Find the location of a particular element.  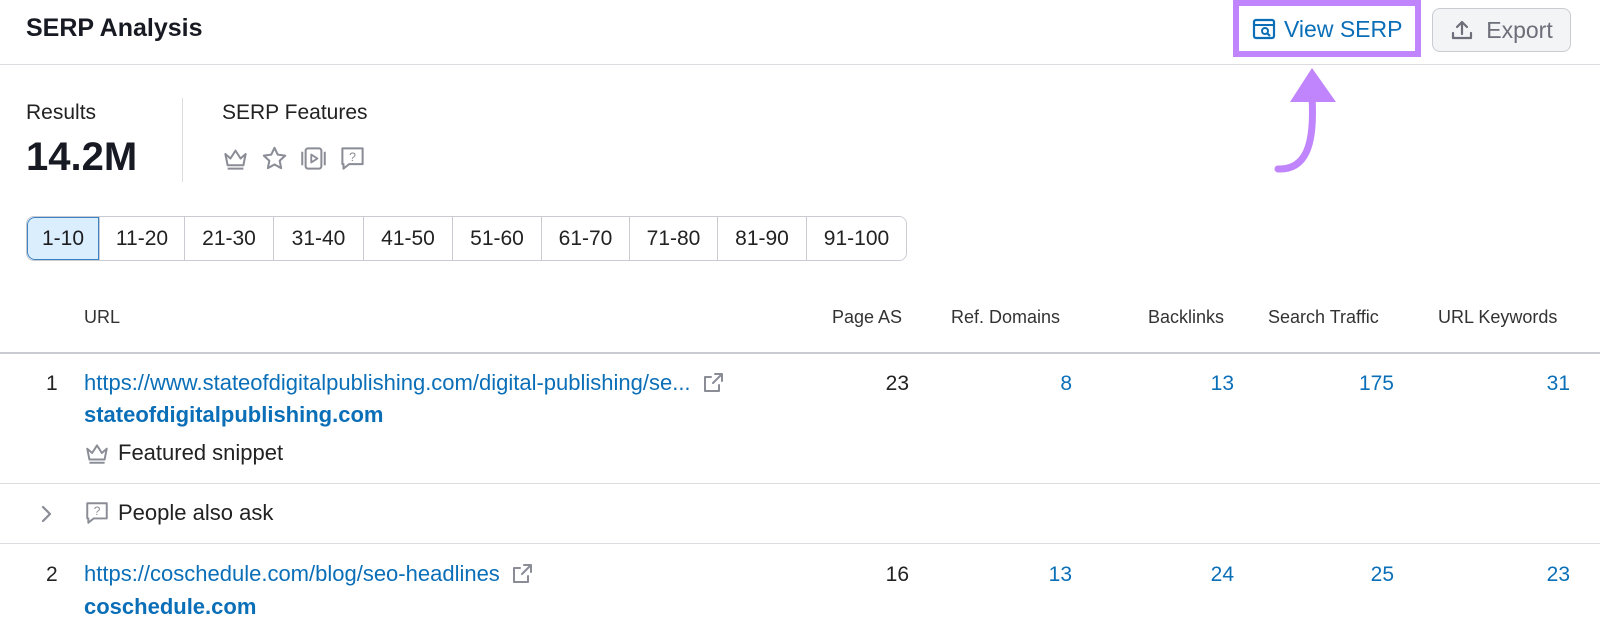

backlinks-value: 13 is located at coordinates (1222, 384).